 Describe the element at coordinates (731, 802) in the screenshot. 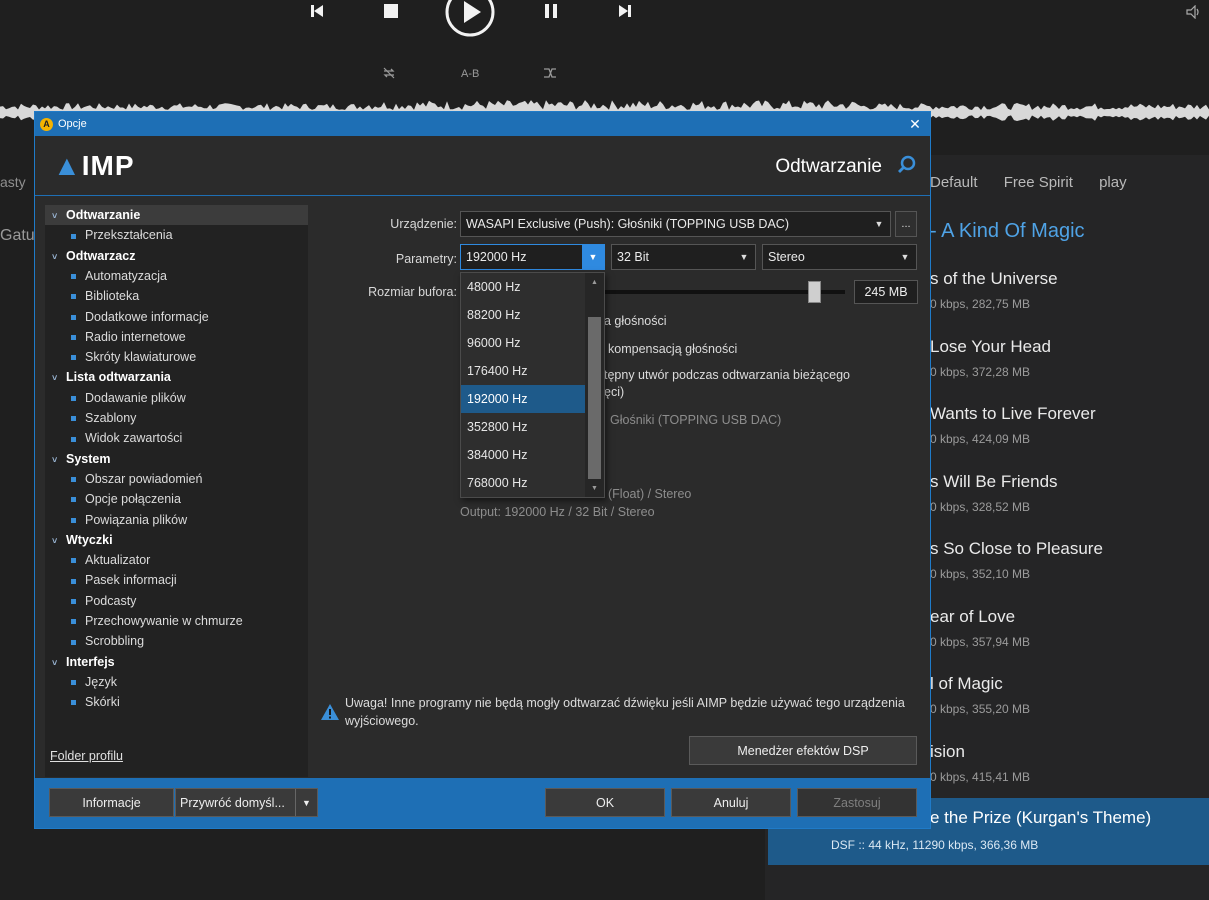

I see `cancel-button: Anuluj` at that location.